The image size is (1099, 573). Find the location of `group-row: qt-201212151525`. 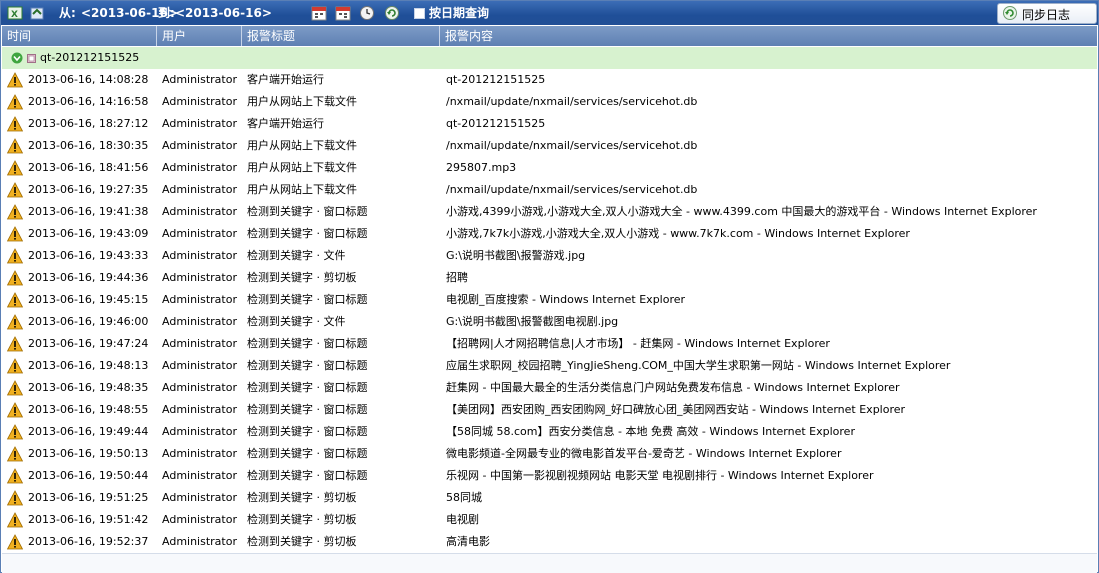

group-row: qt-201212151525 is located at coordinates (549, 58).